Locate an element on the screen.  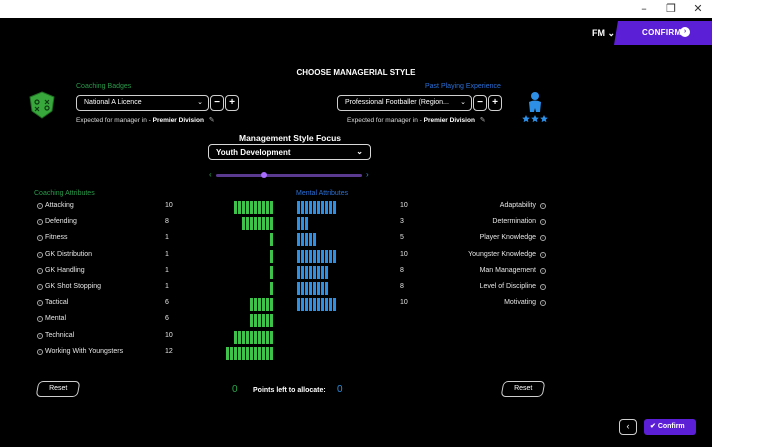
mental-attribute-row: 10 Youngster Knowledge i is located at coordinates (473, 257).